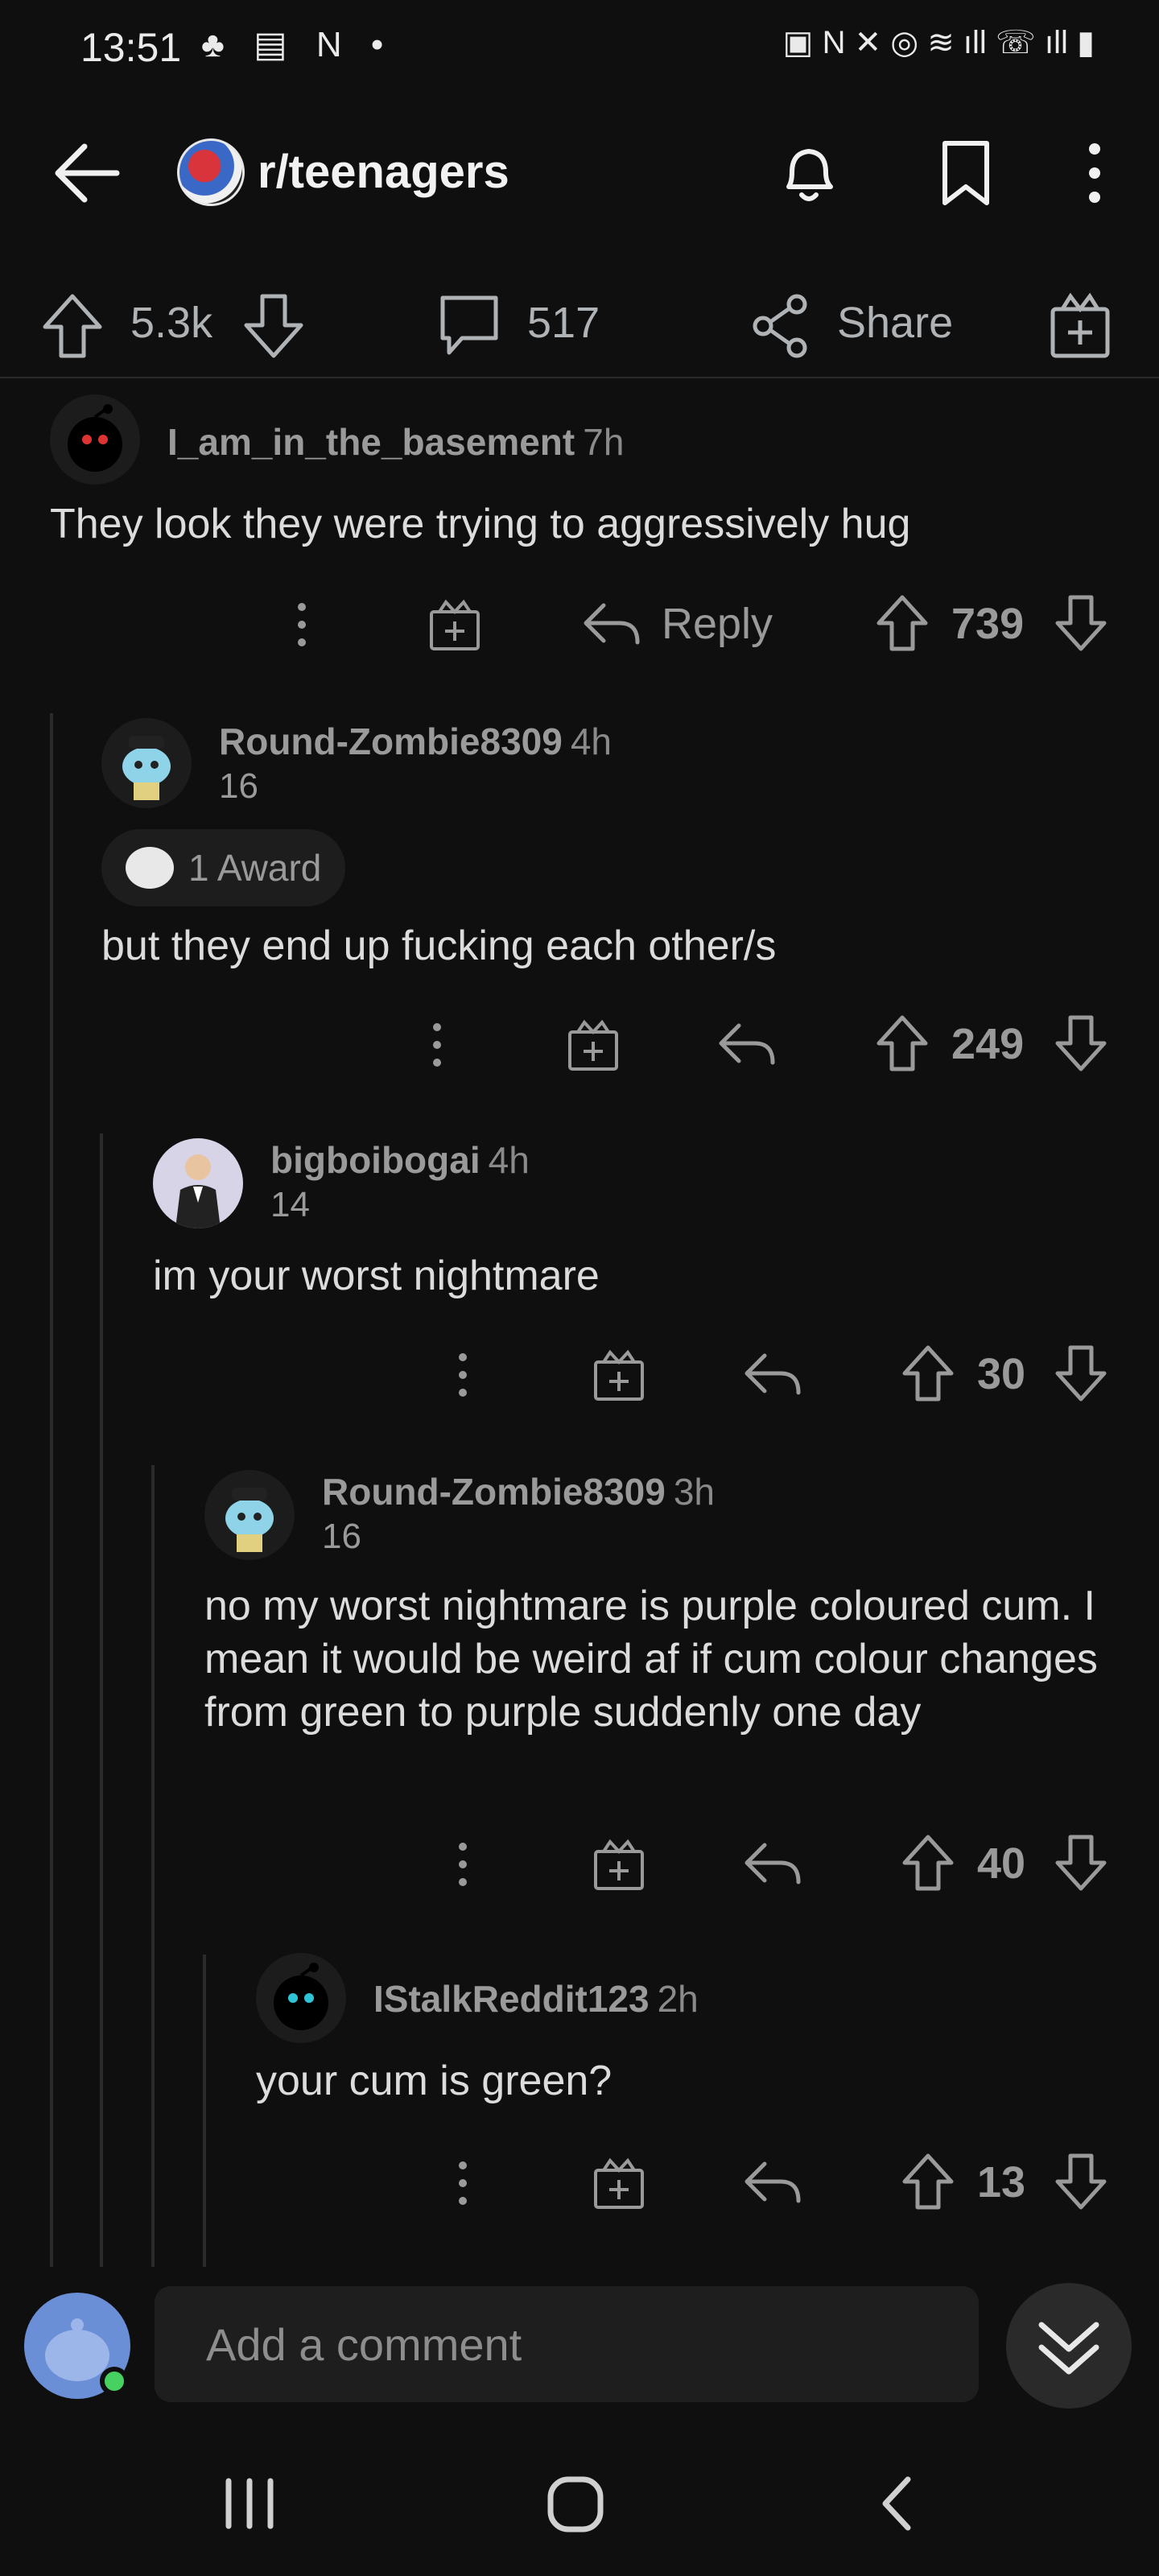 The height and width of the screenshot is (2576, 1159). Describe the element at coordinates (575, 2504) in the screenshot. I see `home-icon` at that location.